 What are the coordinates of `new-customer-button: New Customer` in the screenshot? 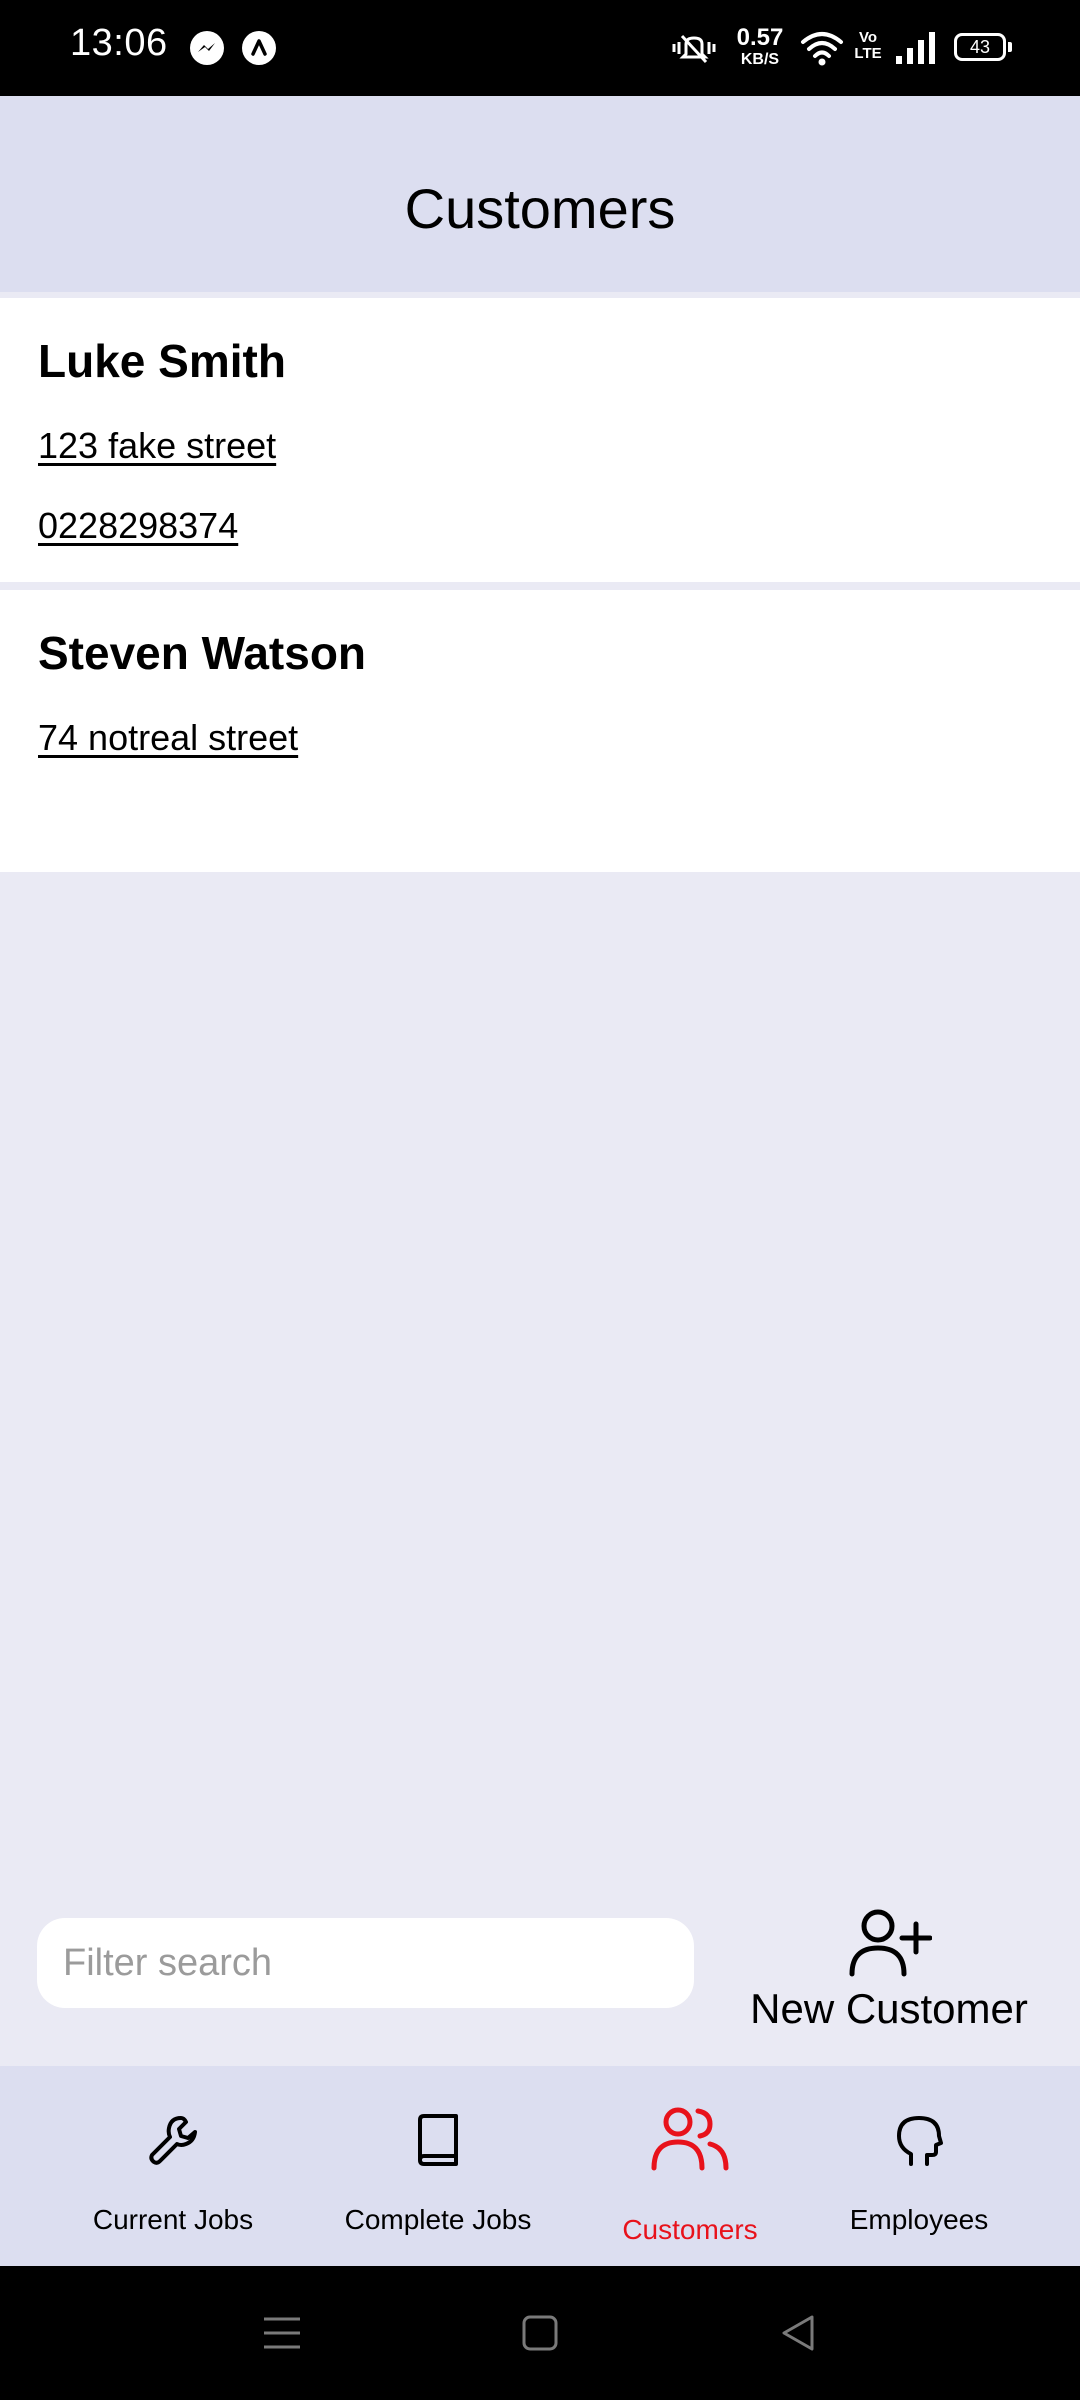 It's located at (889, 1976).